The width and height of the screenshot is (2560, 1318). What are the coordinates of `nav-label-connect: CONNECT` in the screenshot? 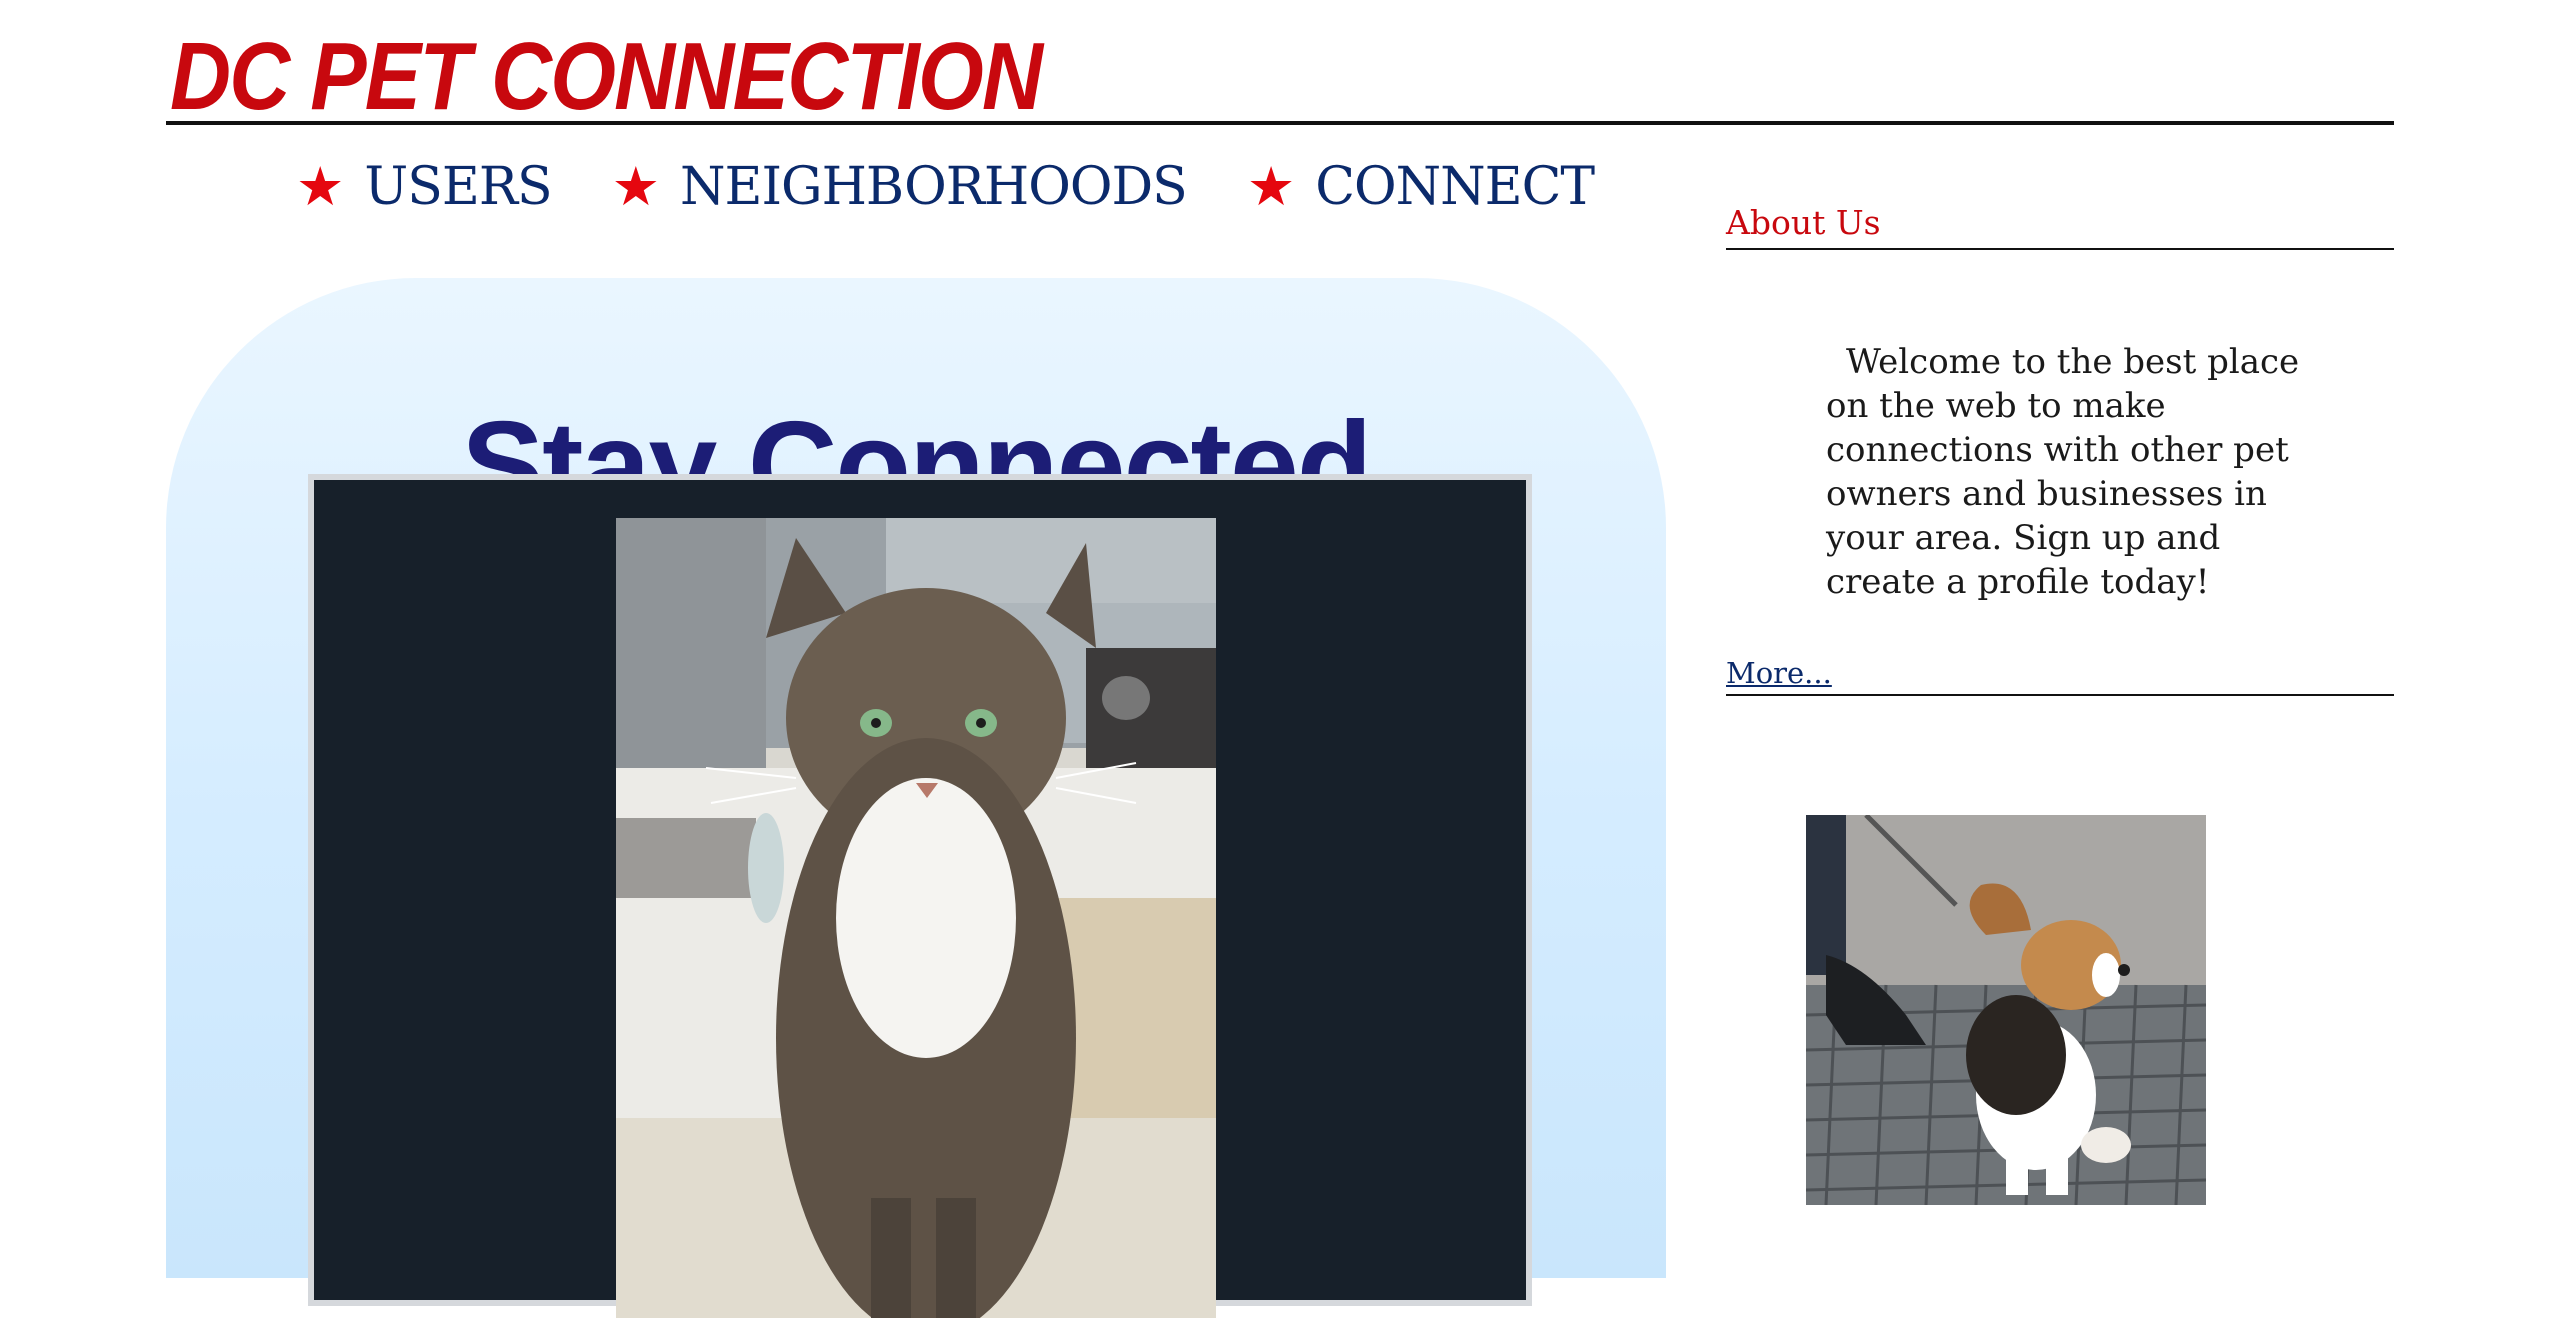 It's located at (1455, 187).